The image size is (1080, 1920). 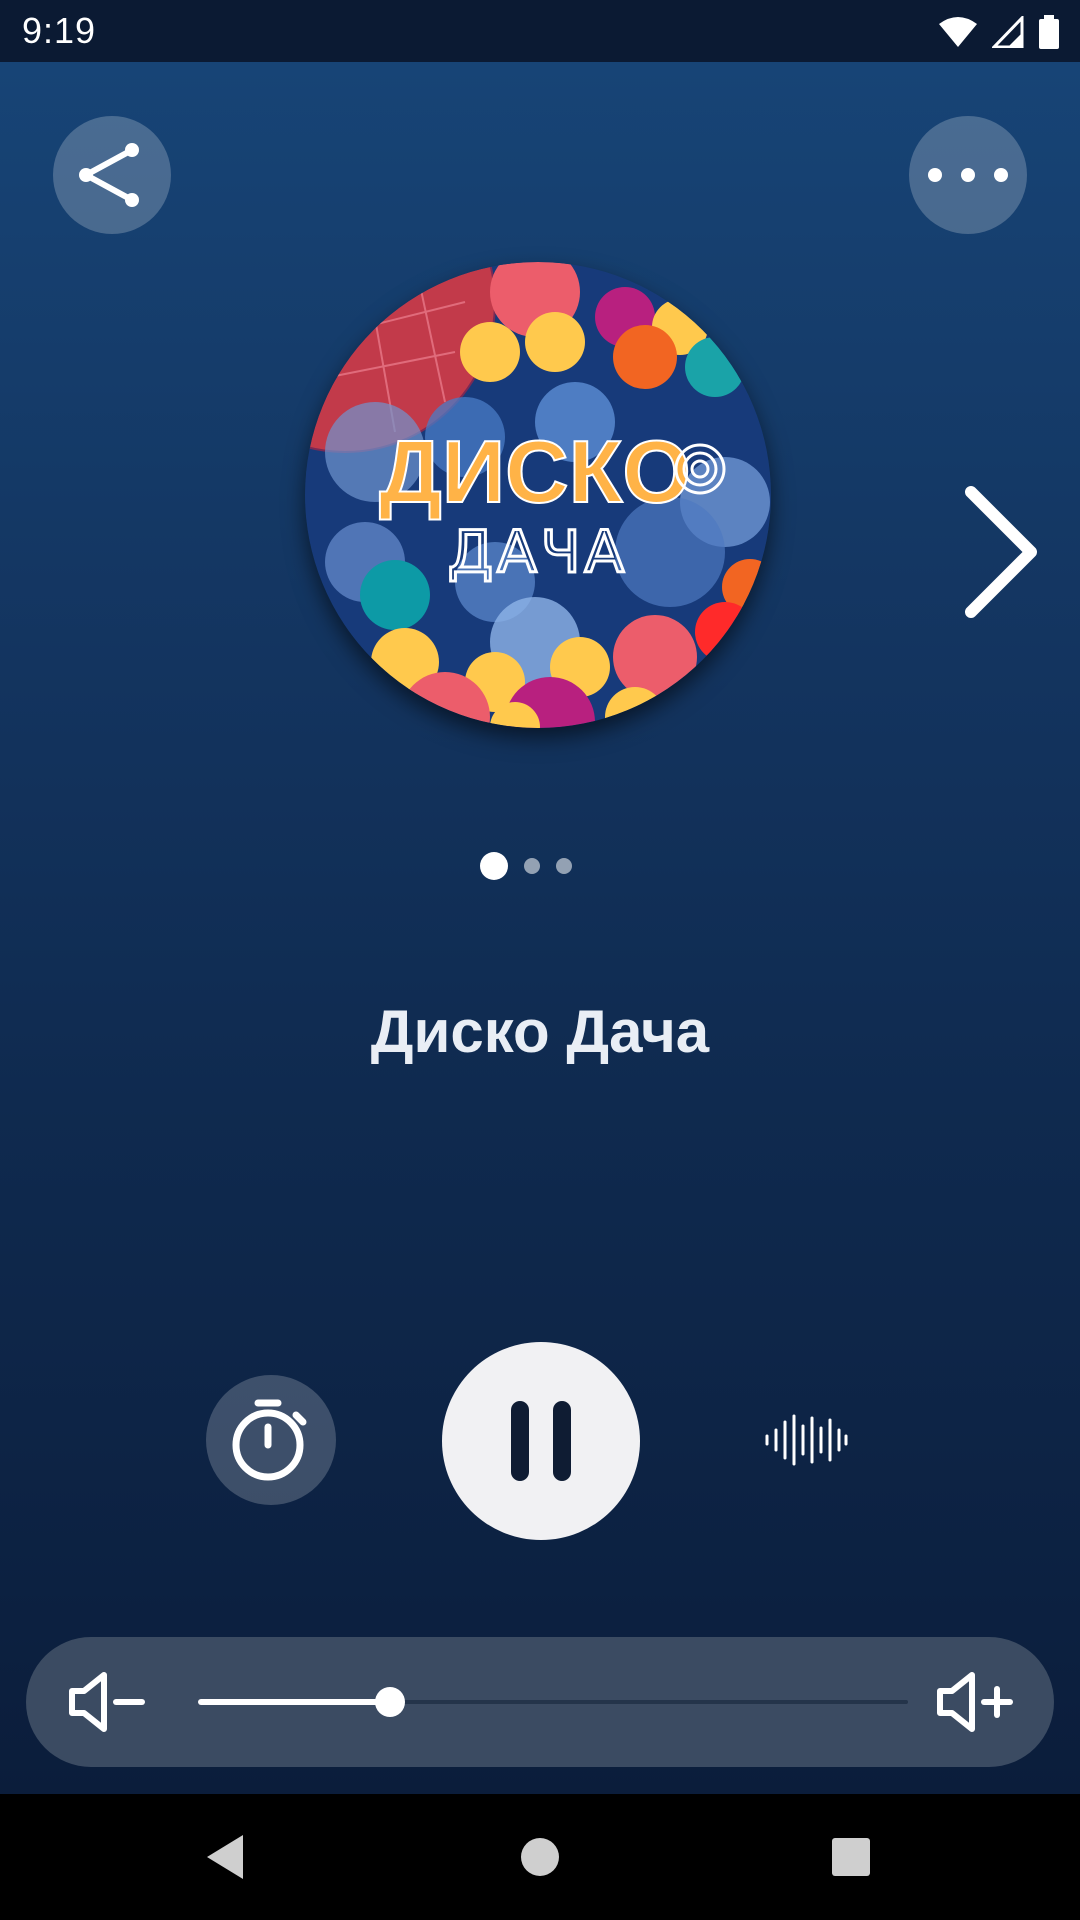 I want to click on recents-icon, so click(x=851, y=1857).